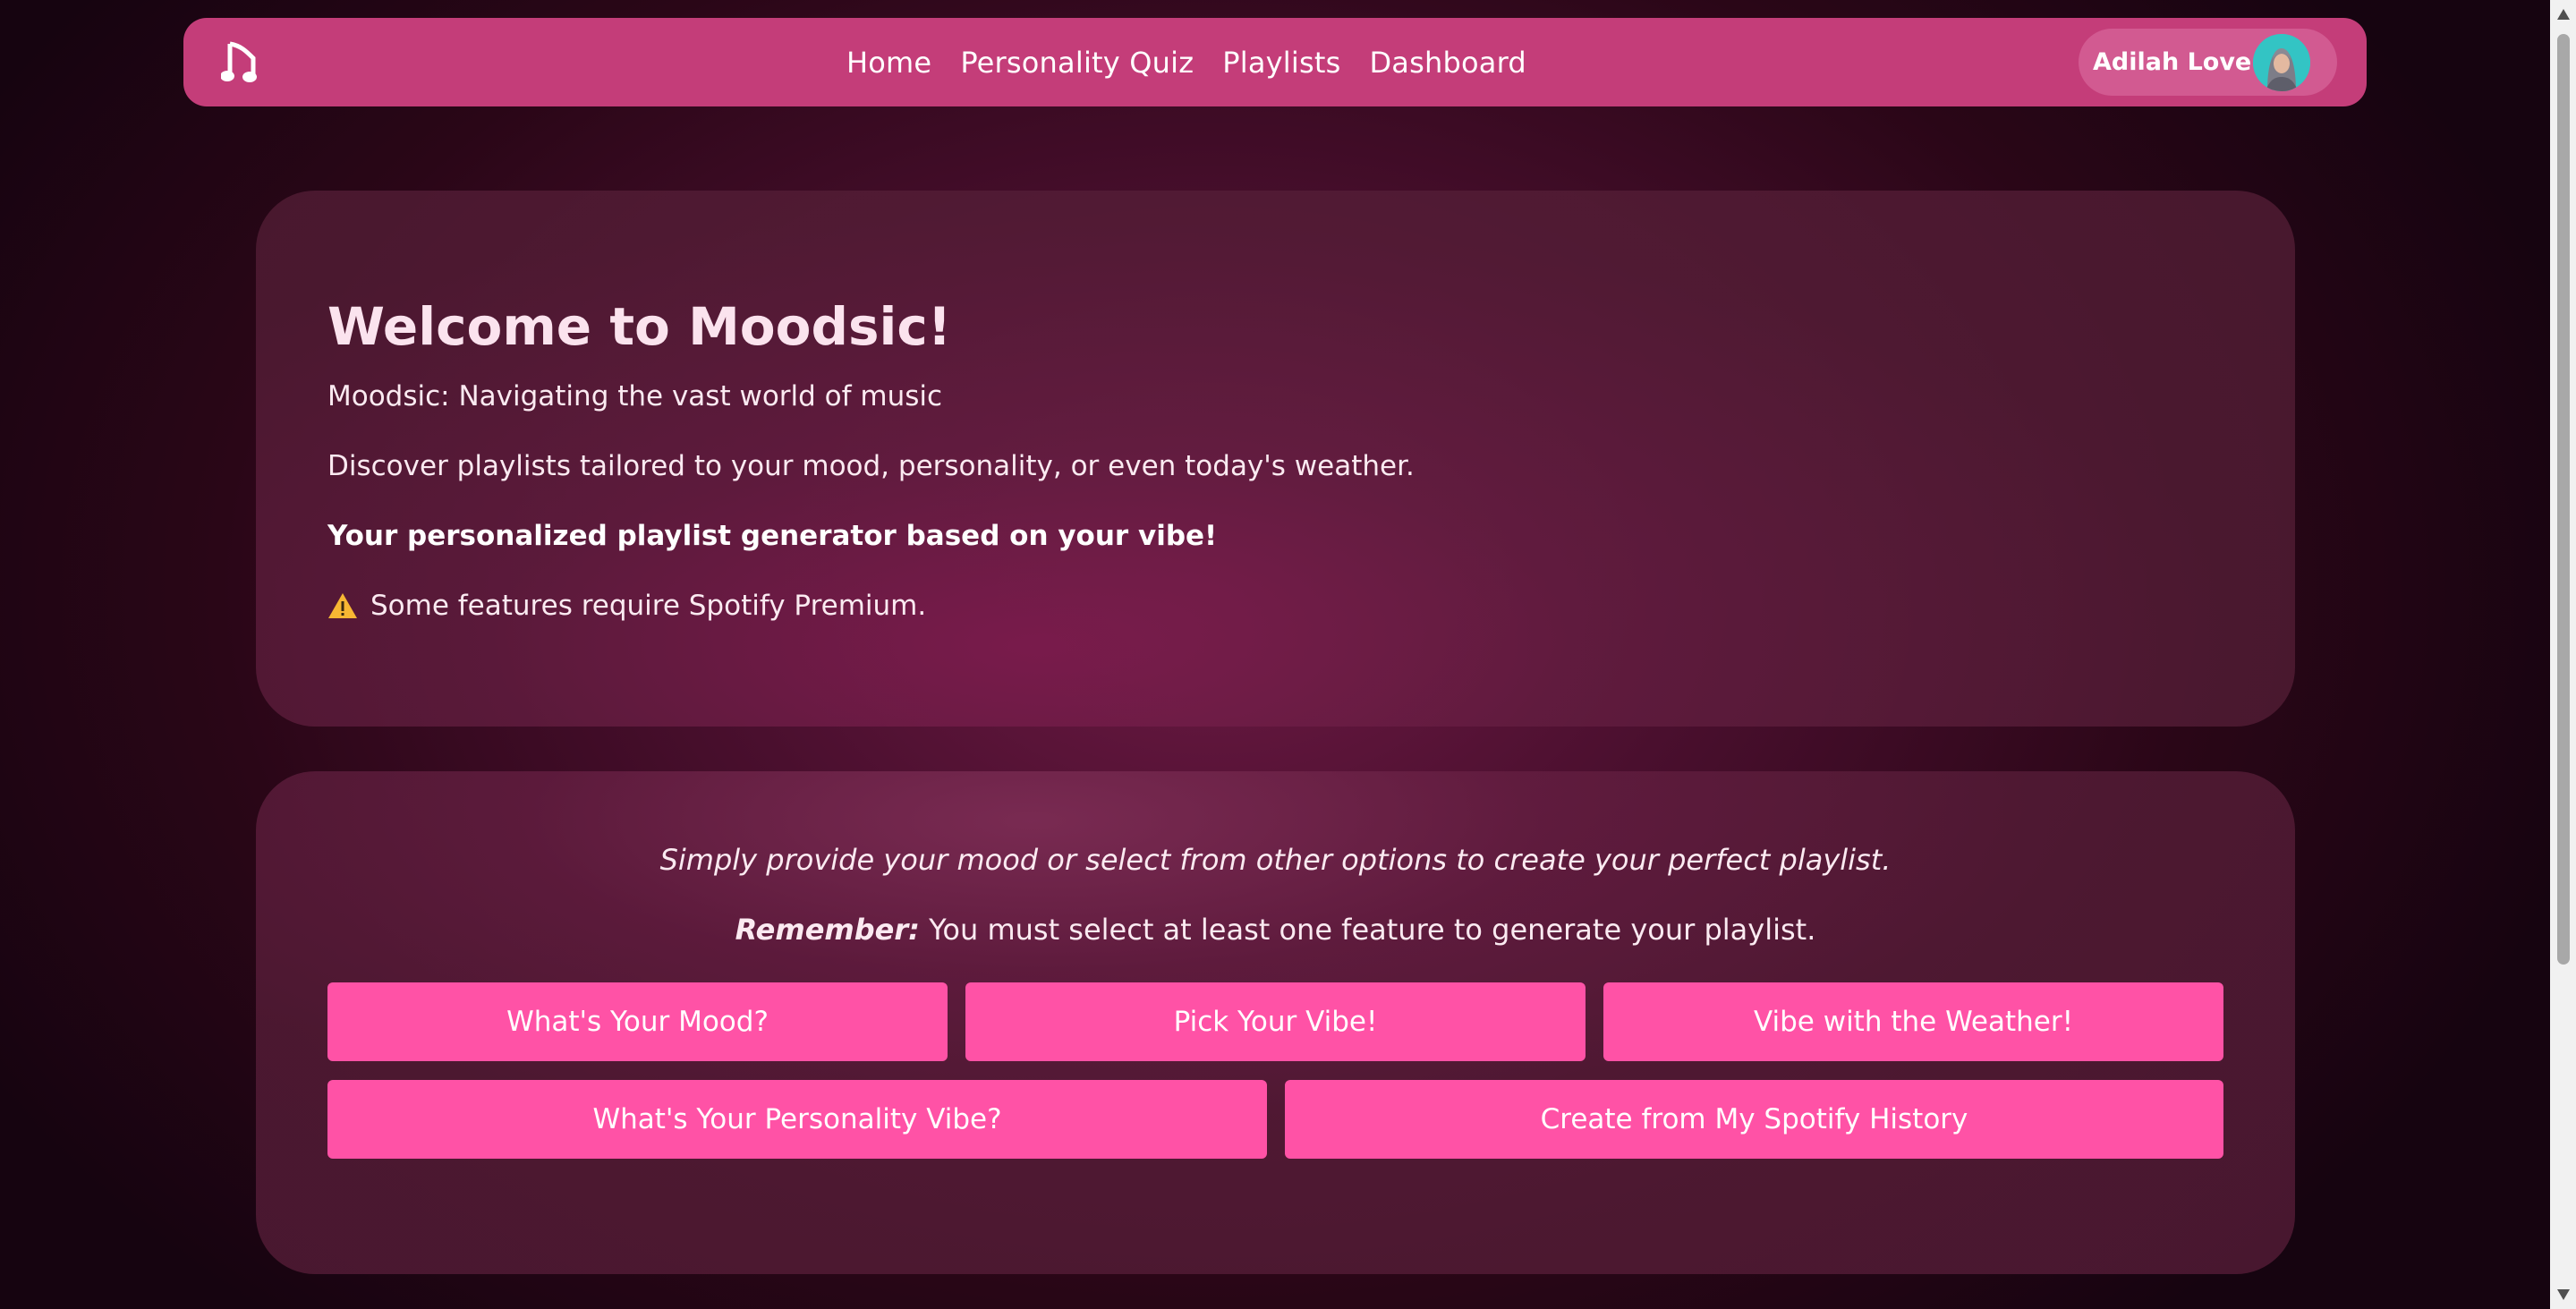 Image resolution: width=2576 pixels, height=1309 pixels. I want to click on nav-link-playlists: Playlists, so click(1281, 63).